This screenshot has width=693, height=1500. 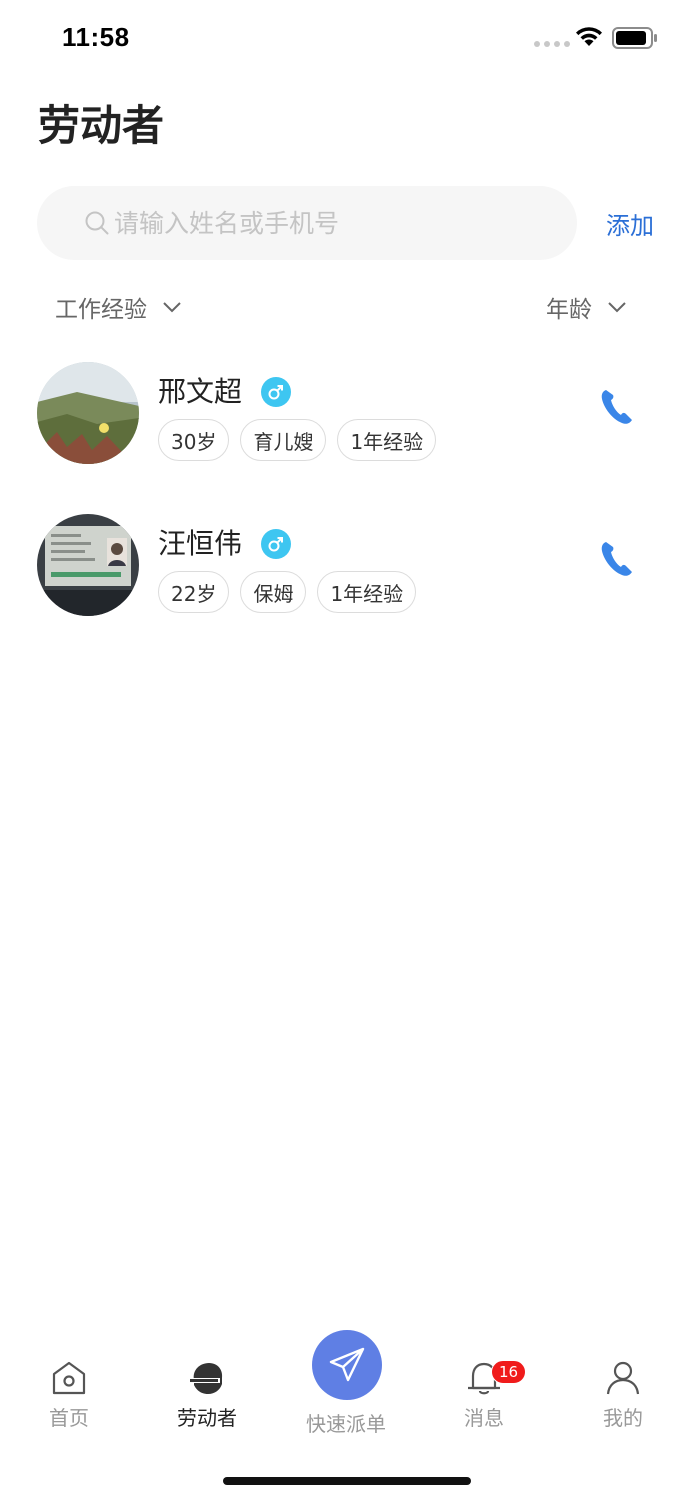 I want to click on tab-home-label: 首页, so click(x=69, y=1418).